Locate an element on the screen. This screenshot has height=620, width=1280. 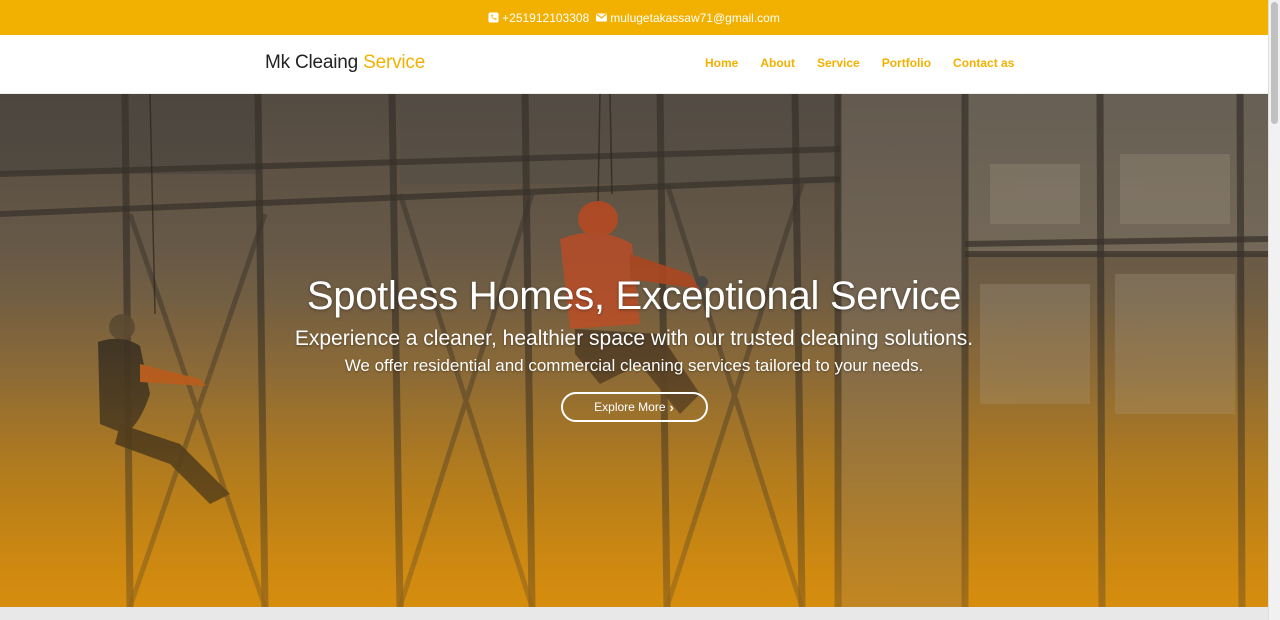
explore-more-button: Explore More › is located at coordinates (634, 407).